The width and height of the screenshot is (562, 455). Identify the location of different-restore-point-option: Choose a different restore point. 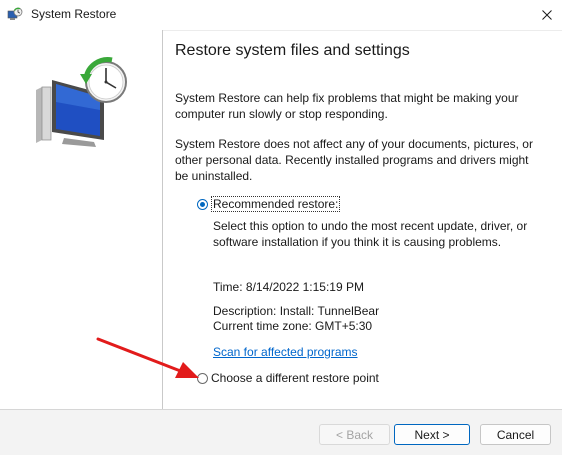
(288, 378).